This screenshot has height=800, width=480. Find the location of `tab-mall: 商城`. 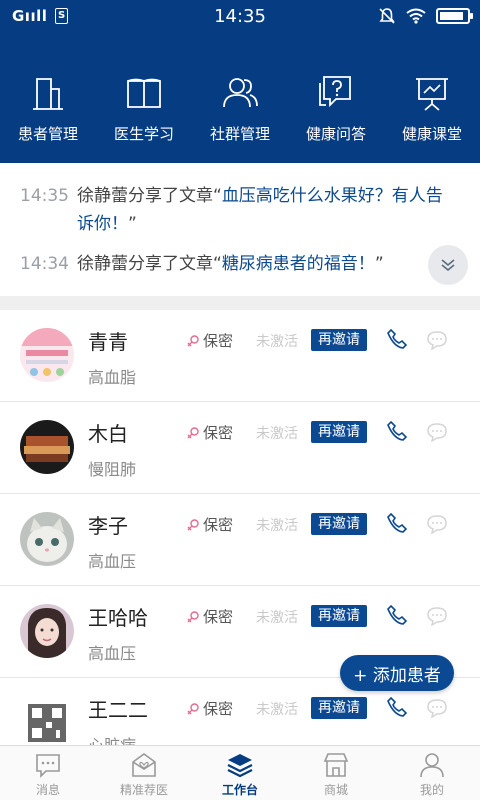

tab-mall: 商城 is located at coordinates (336, 773).